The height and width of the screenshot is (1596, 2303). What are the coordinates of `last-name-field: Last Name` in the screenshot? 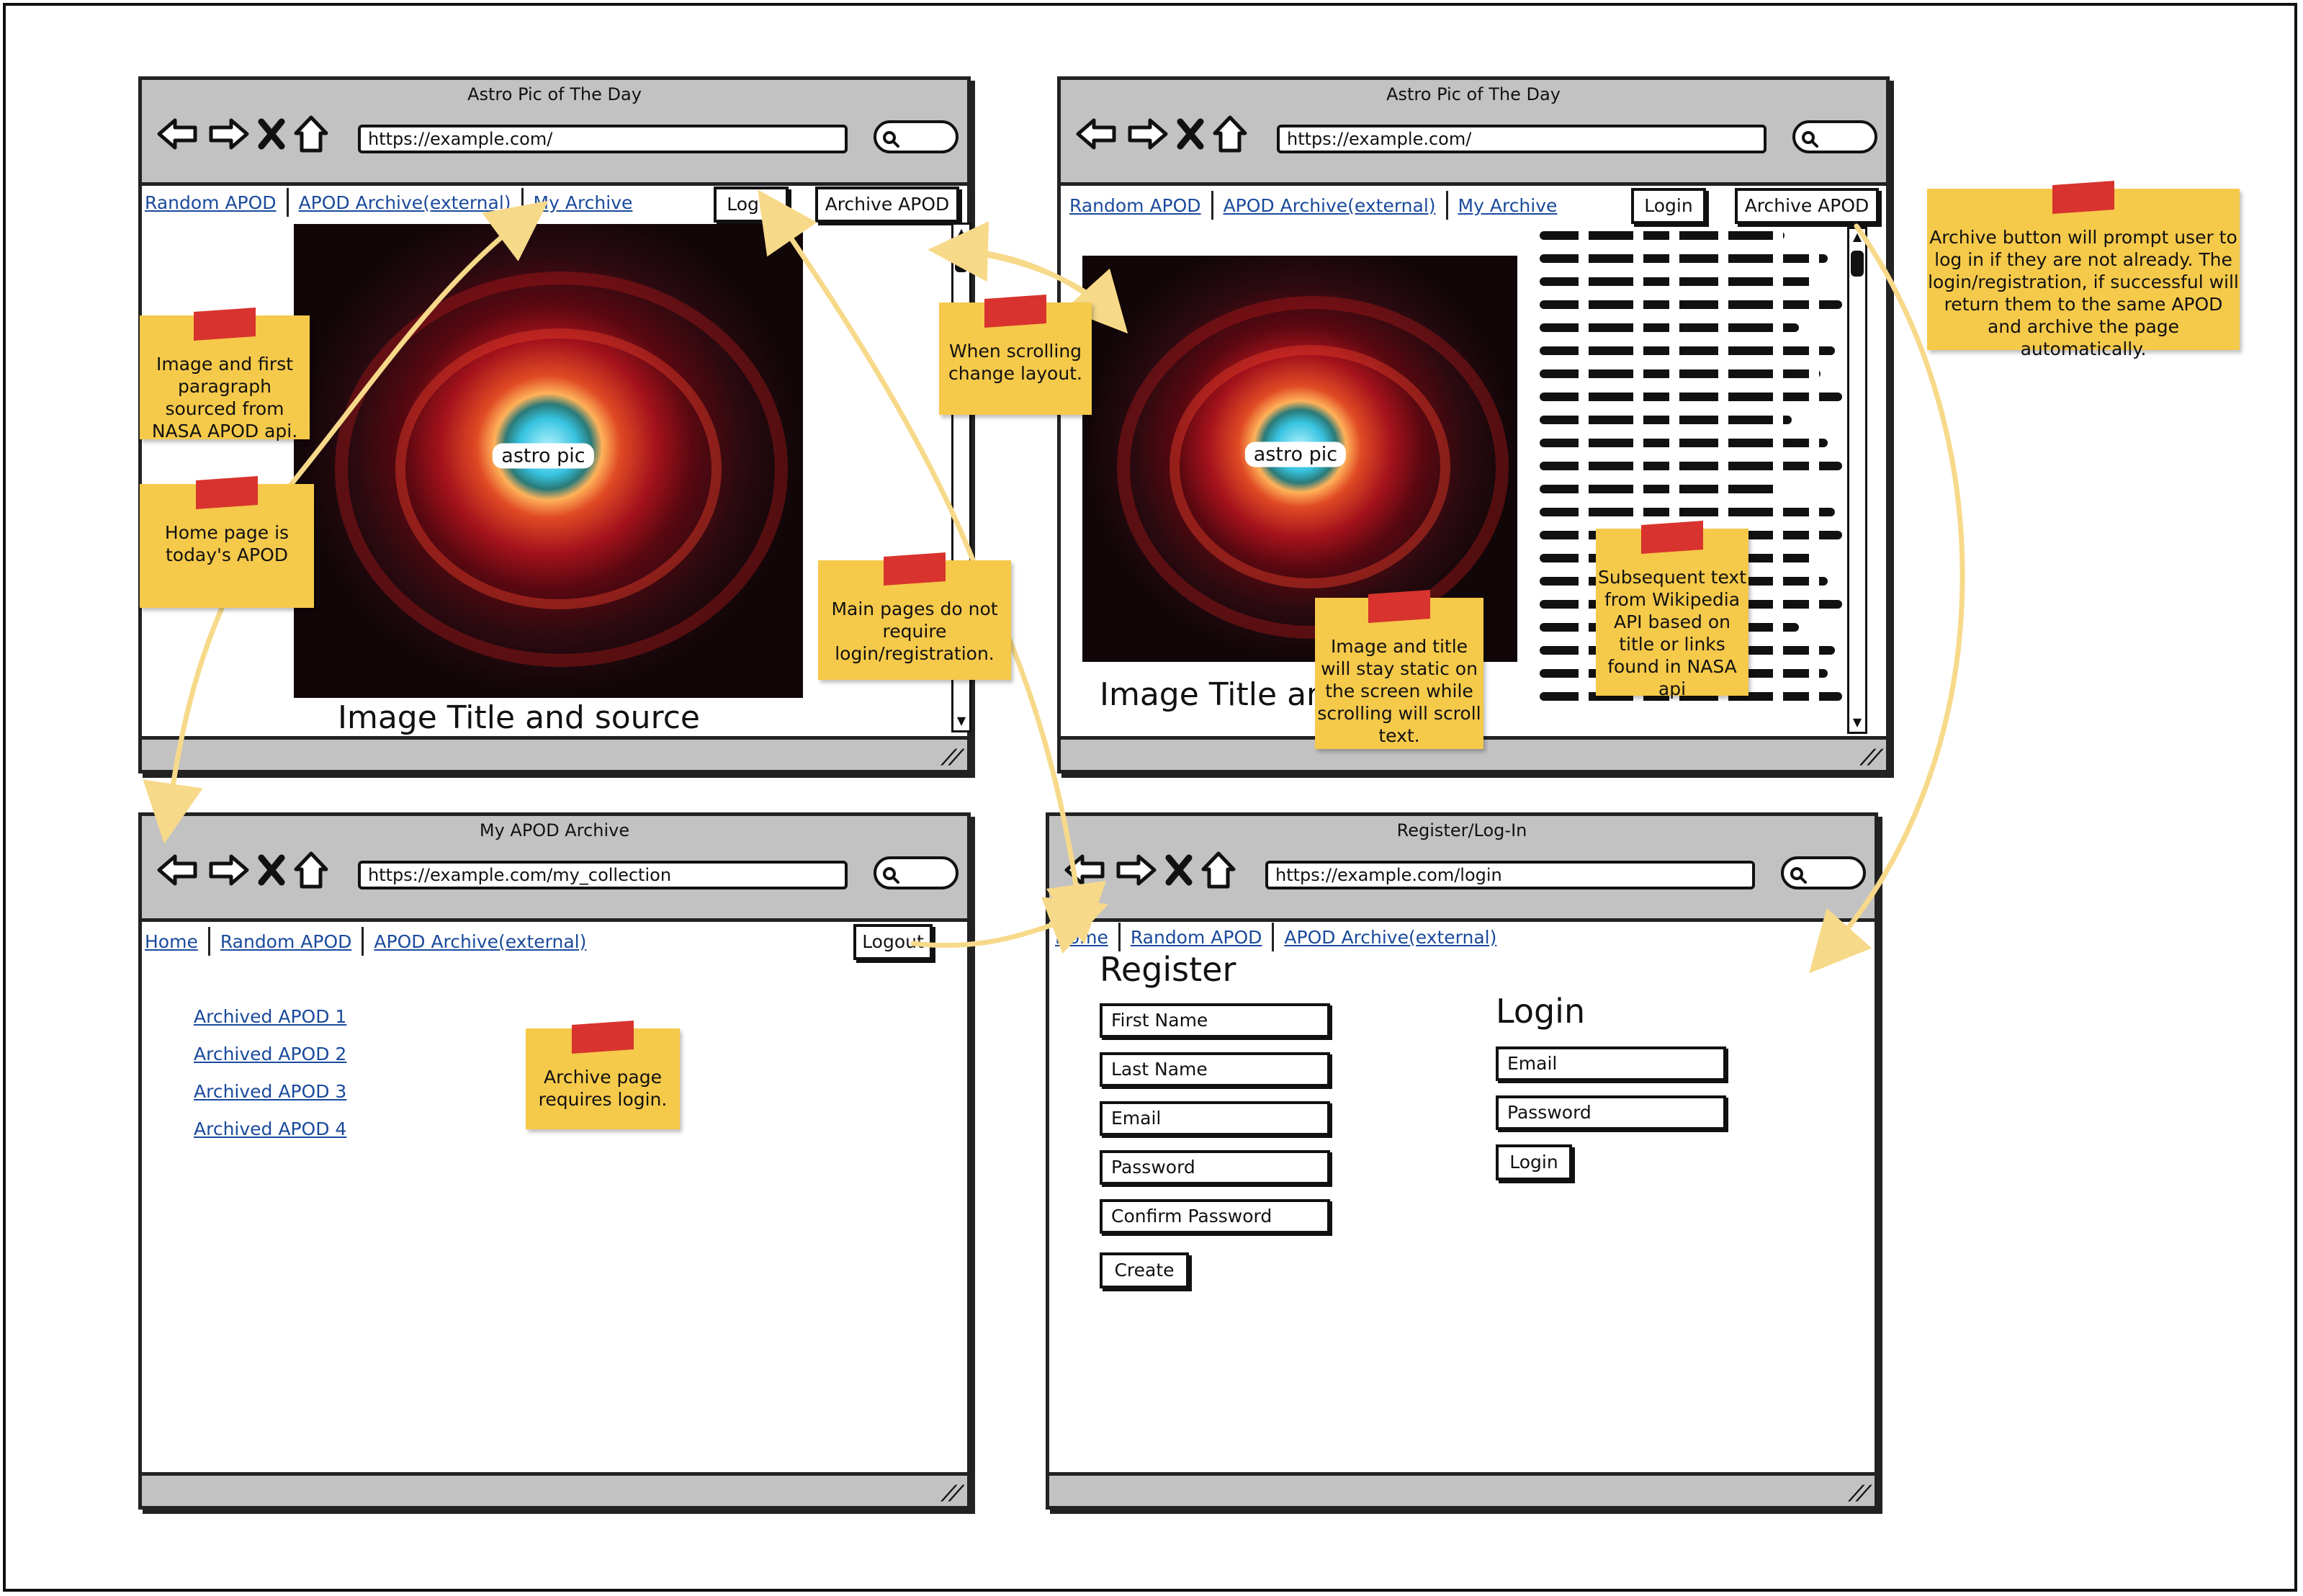 It's located at (1215, 1069).